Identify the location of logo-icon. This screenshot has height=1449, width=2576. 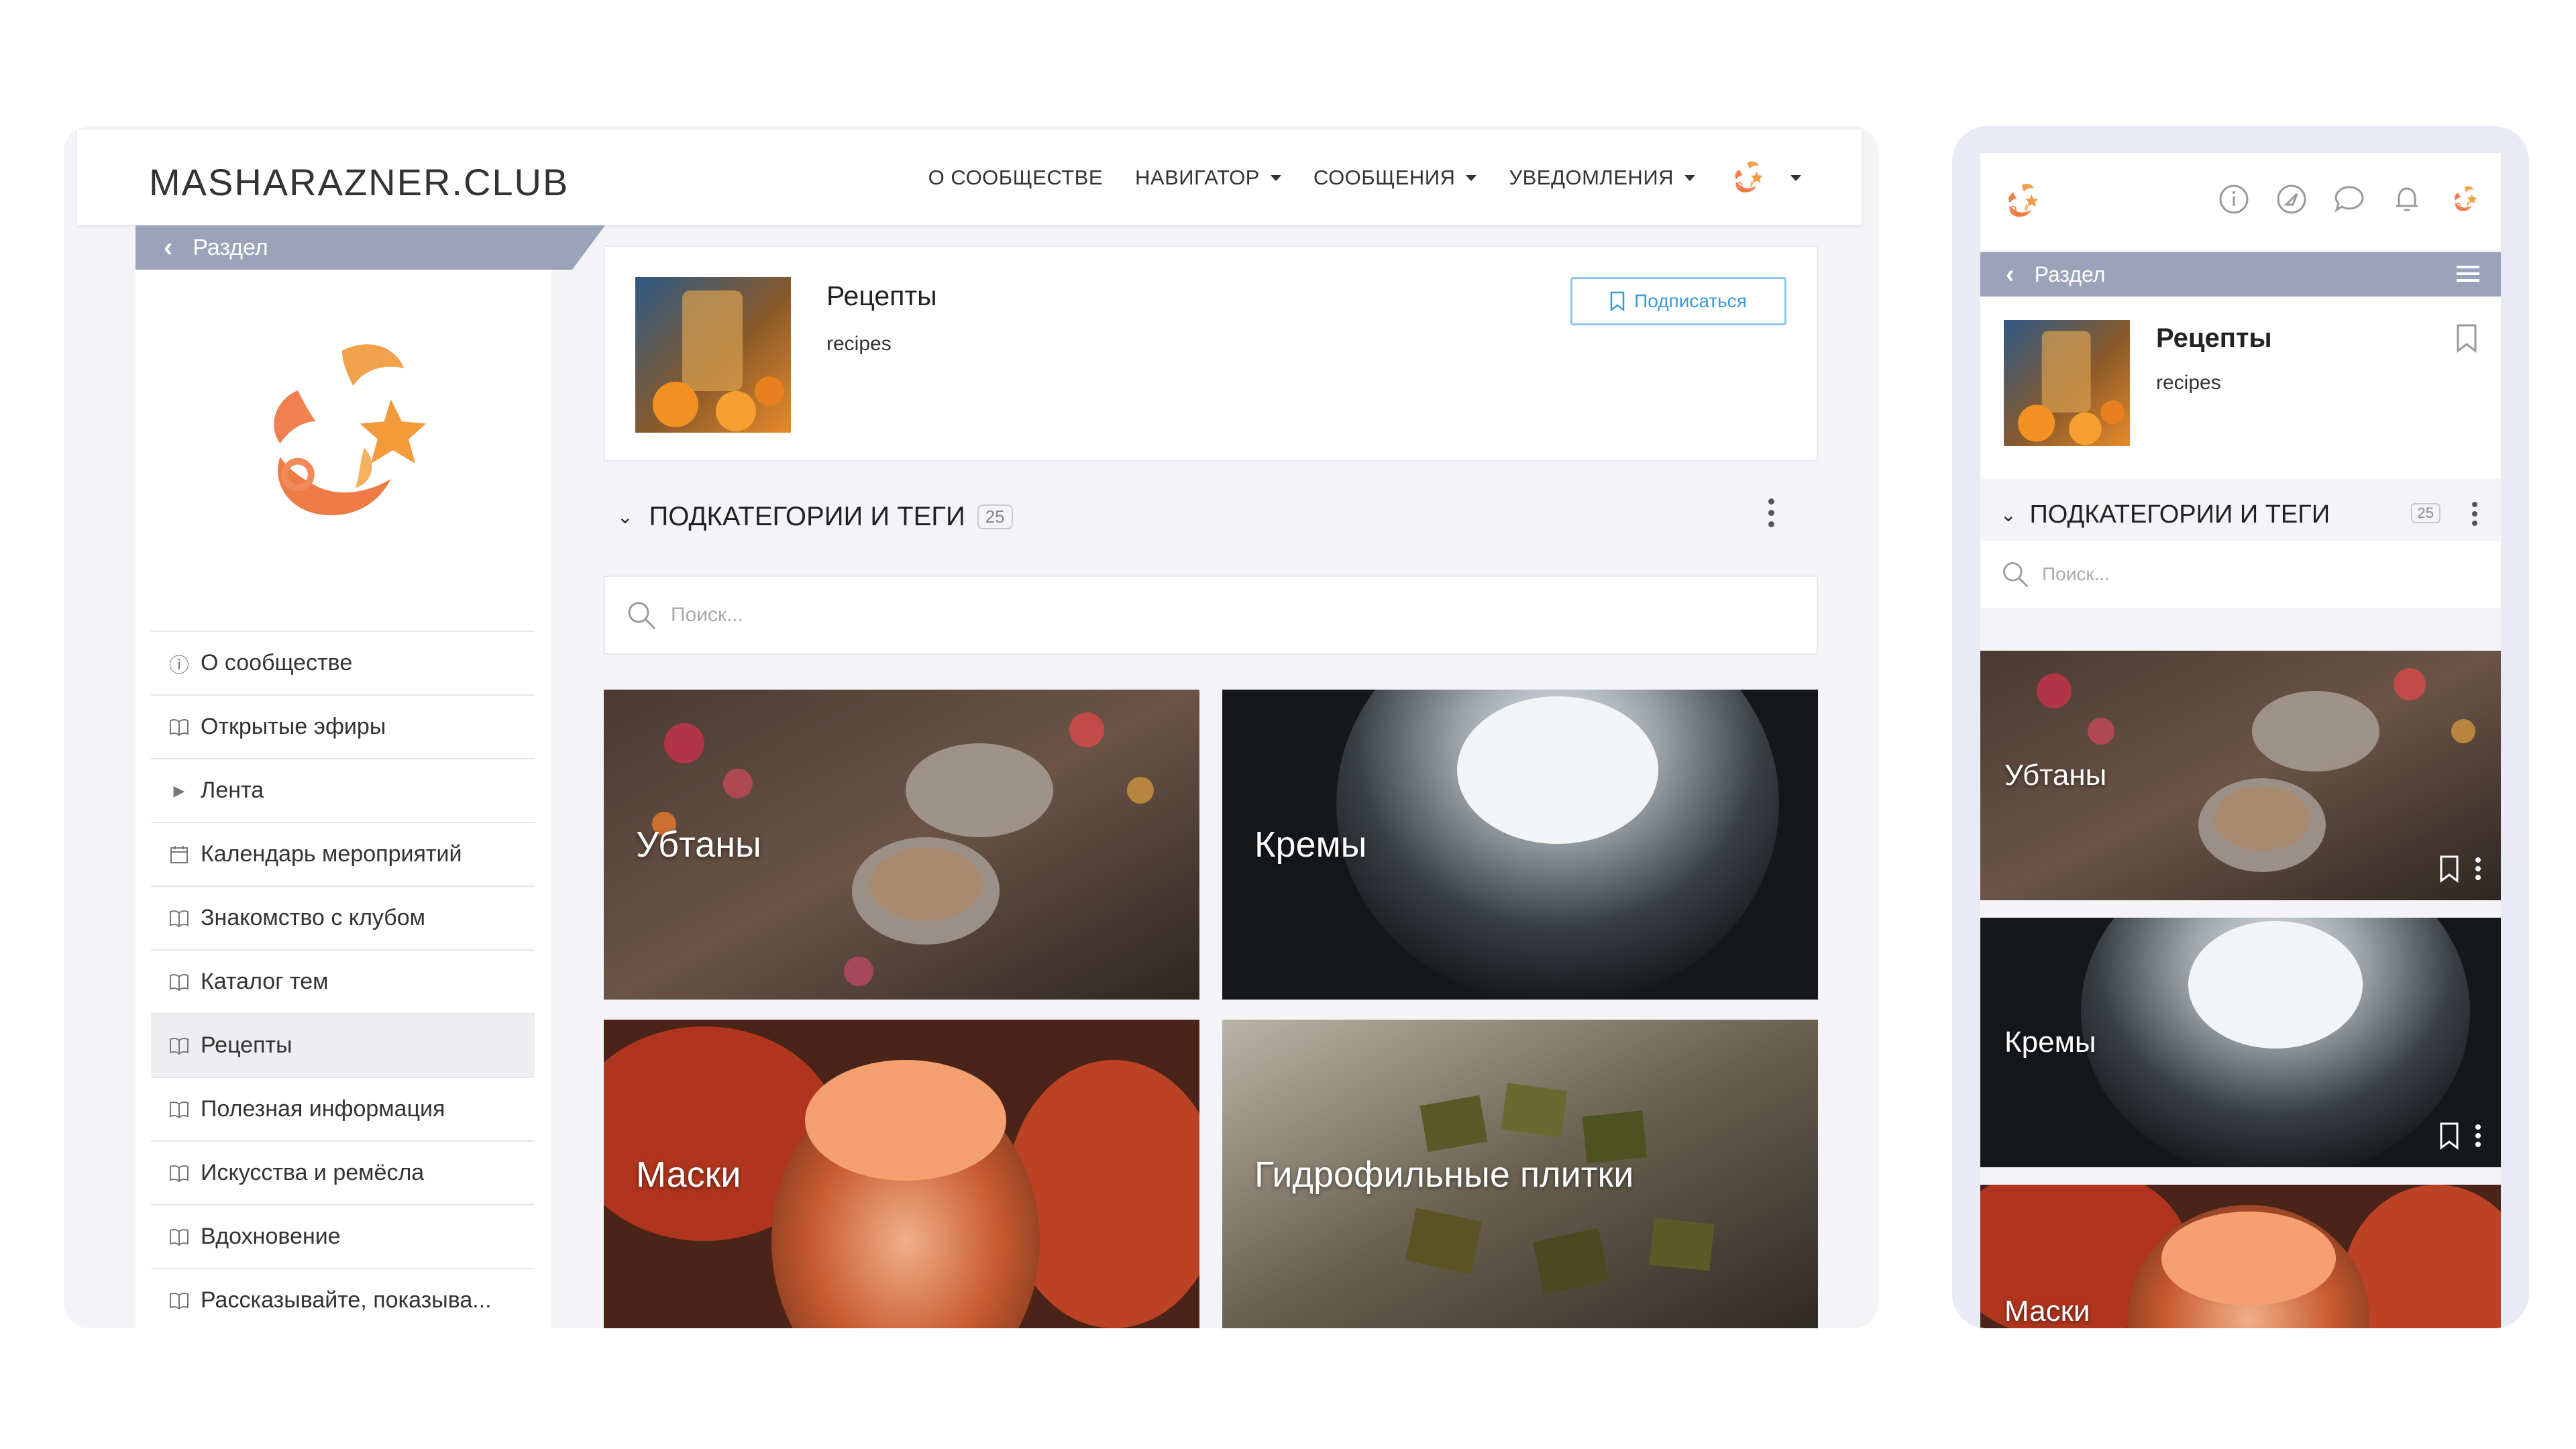
(2021, 201).